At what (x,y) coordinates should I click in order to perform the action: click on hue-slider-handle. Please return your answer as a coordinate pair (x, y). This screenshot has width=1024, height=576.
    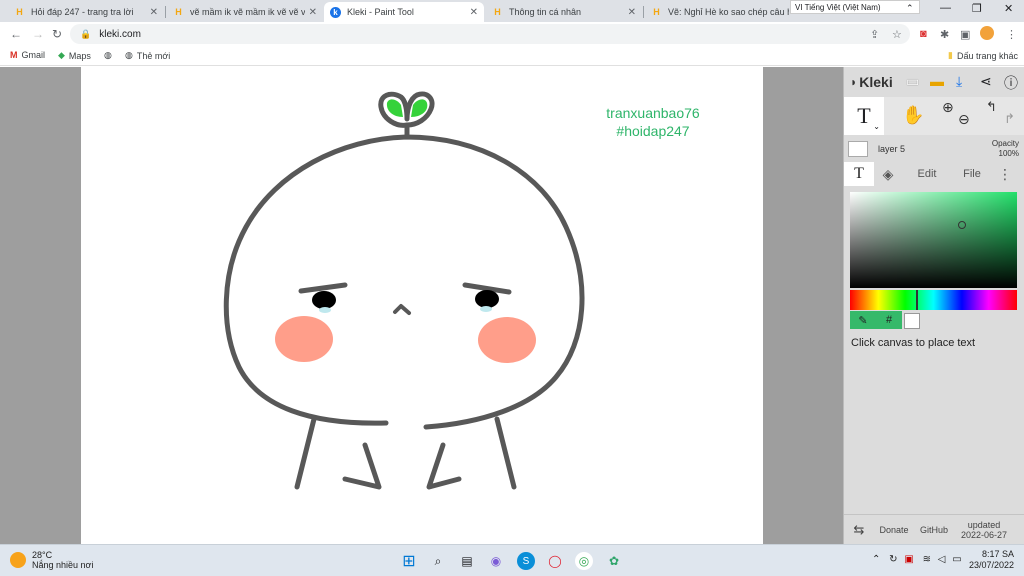
    Looking at the image, I should click on (917, 300).